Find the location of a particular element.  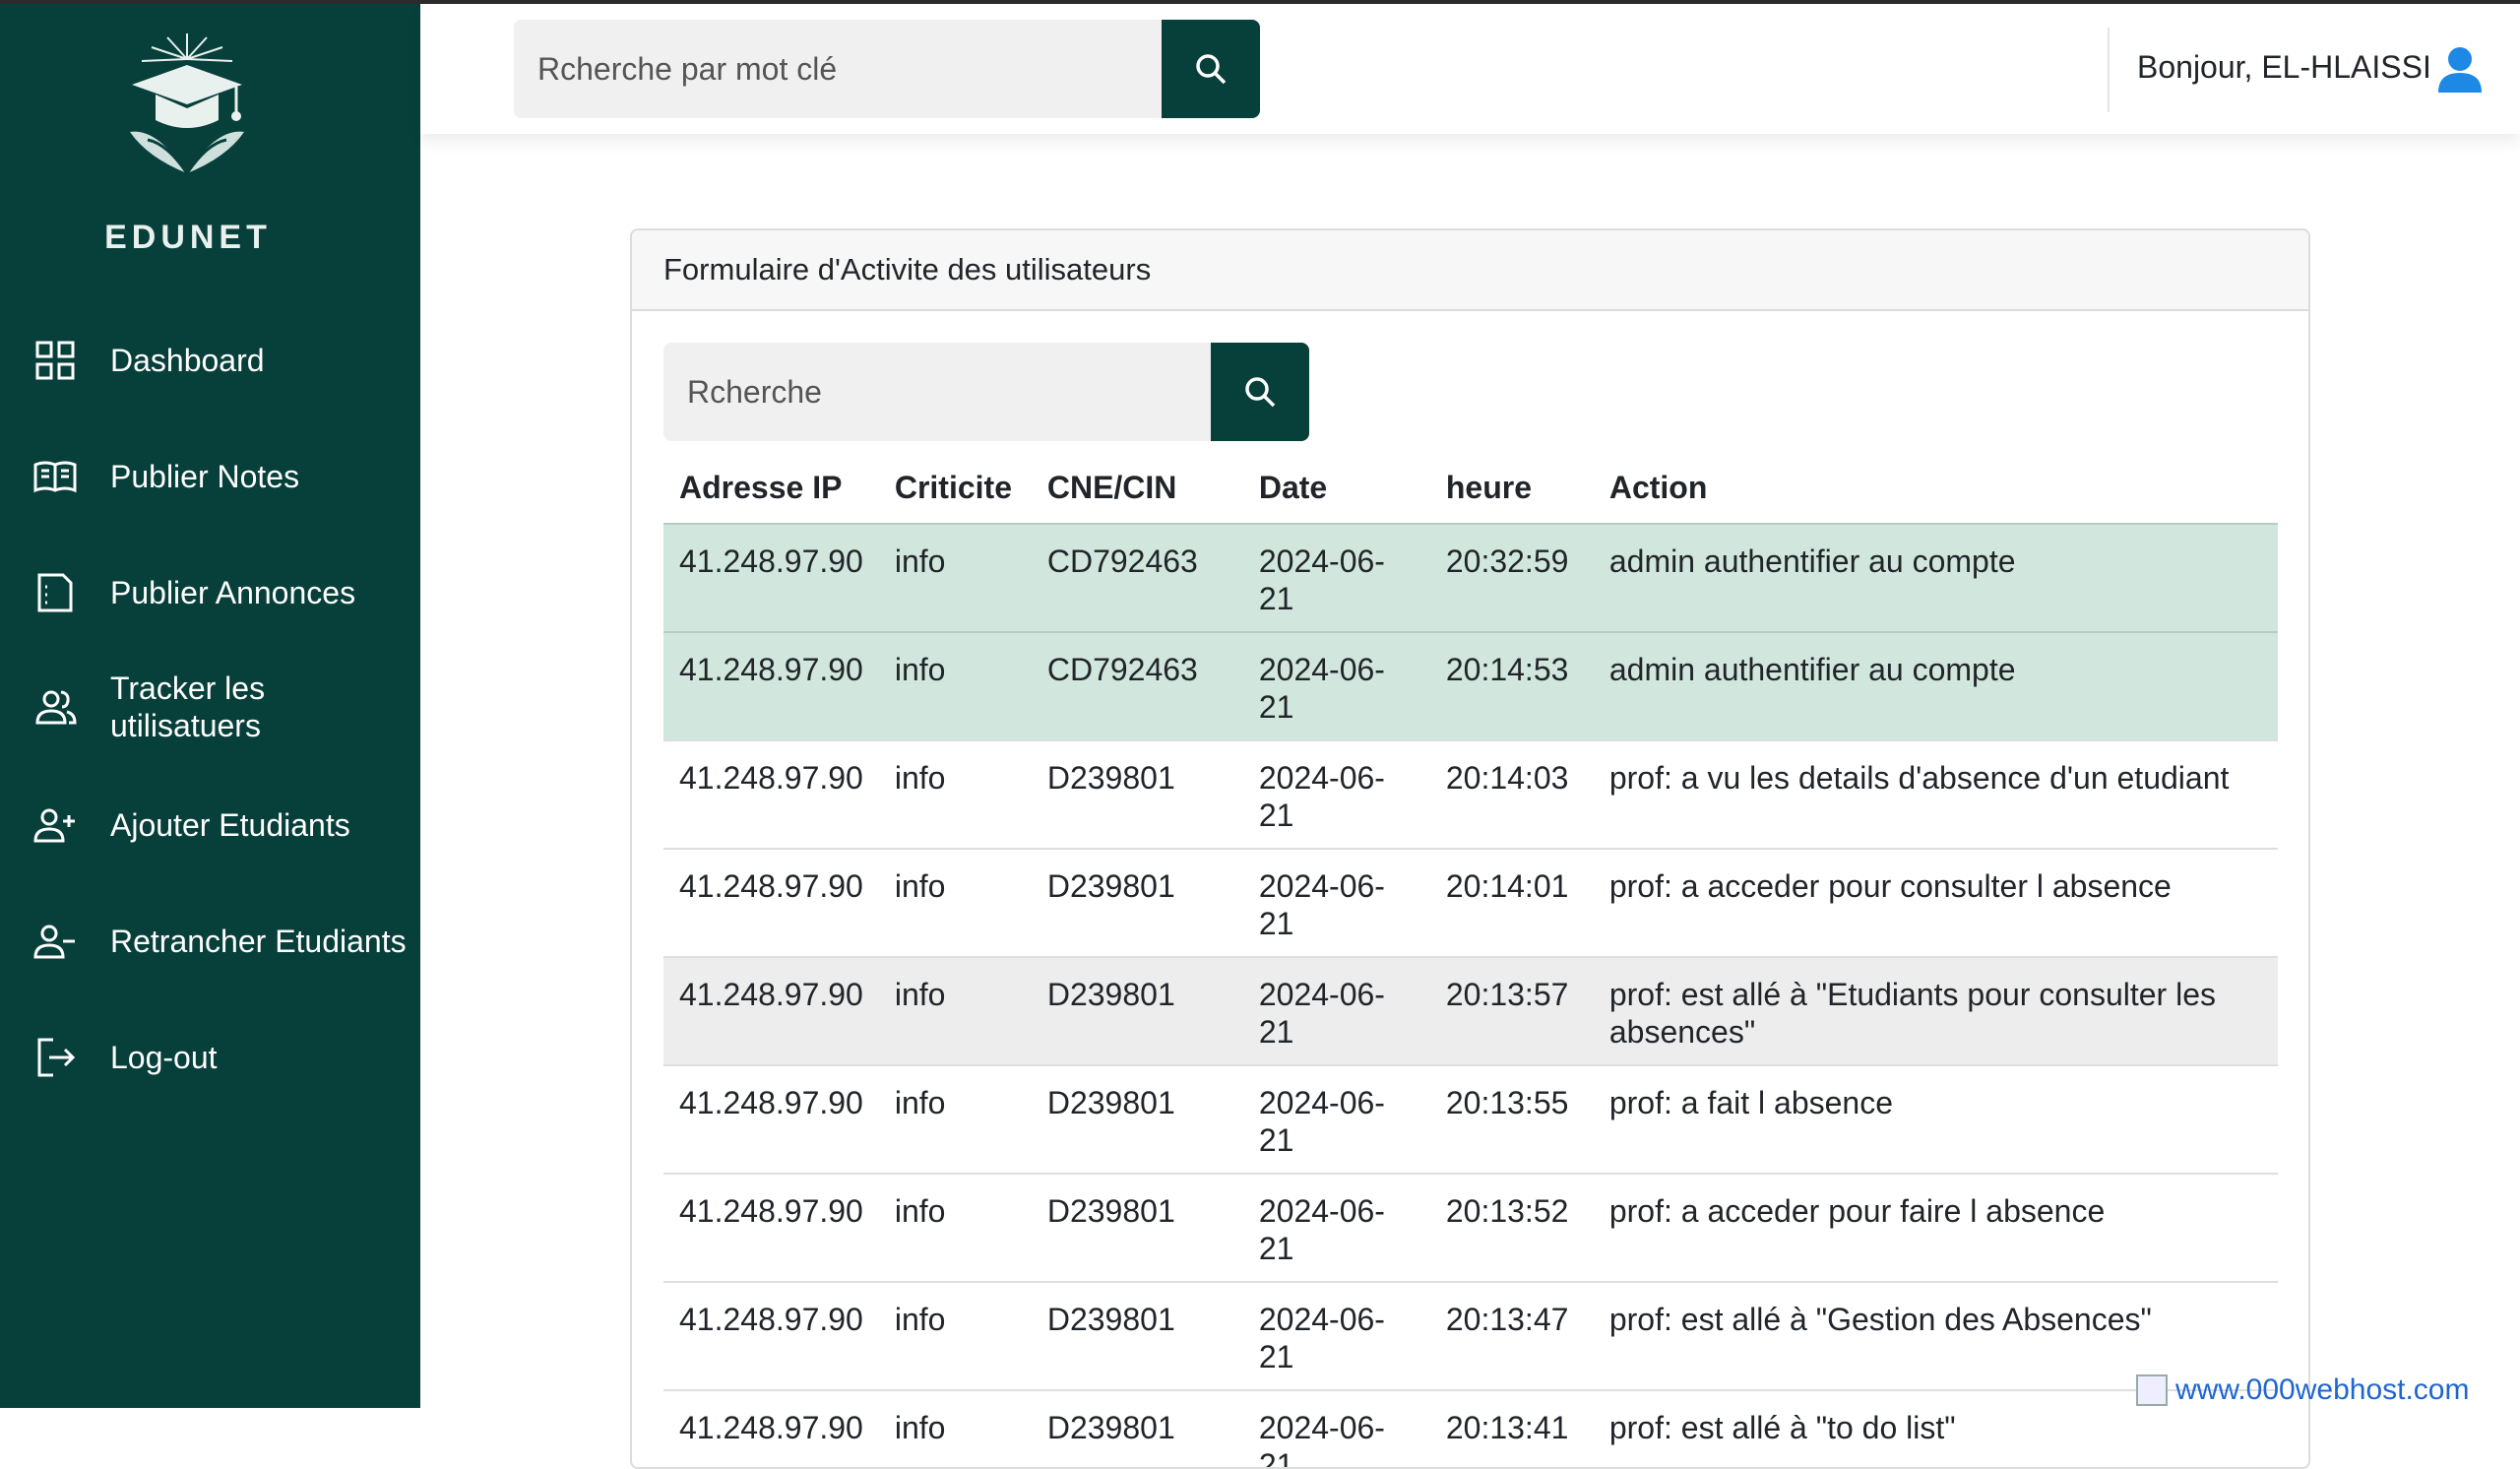

global-search-input is located at coordinates (838, 69).